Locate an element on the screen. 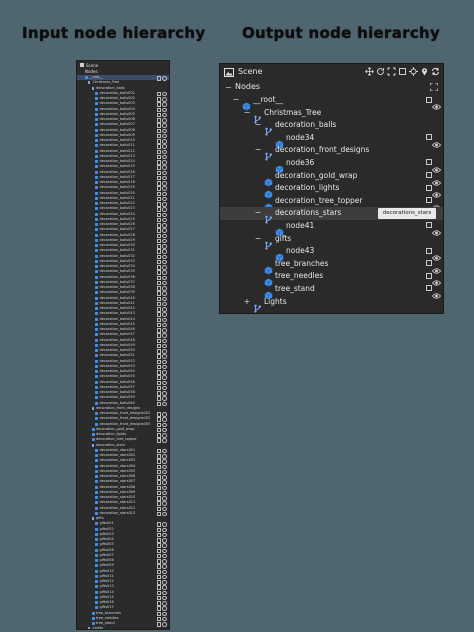 The image size is (474, 632). tree-row: tree_needles is located at coordinates (331, 278).